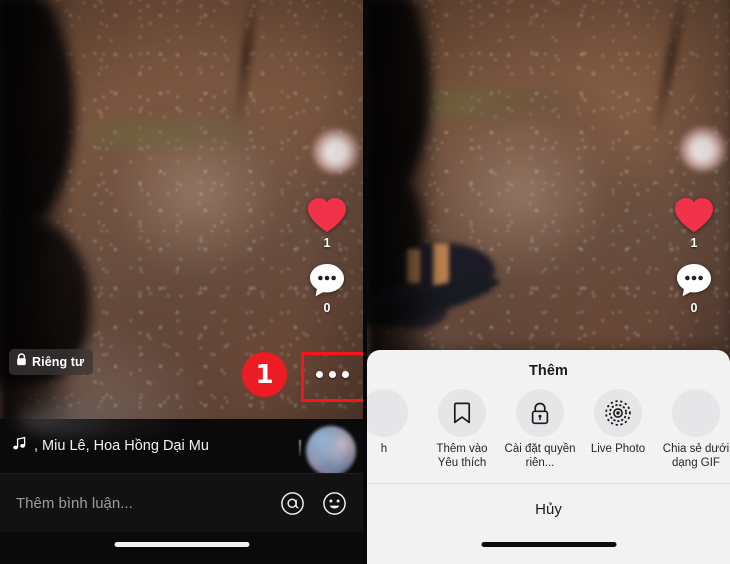 This screenshot has width=730, height=564. Describe the element at coordinates (548, 544) in the screenshot. I see `home-indicator-right` at that location.